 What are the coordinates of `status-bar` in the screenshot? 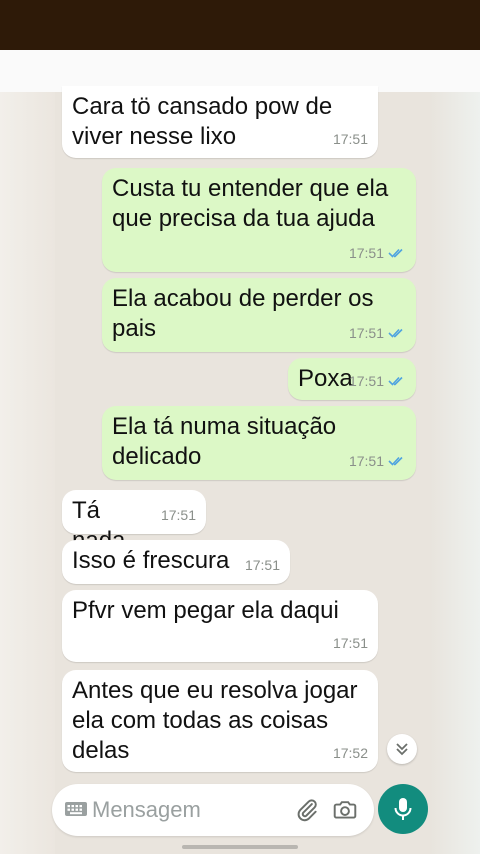 It's located at (240, 25).